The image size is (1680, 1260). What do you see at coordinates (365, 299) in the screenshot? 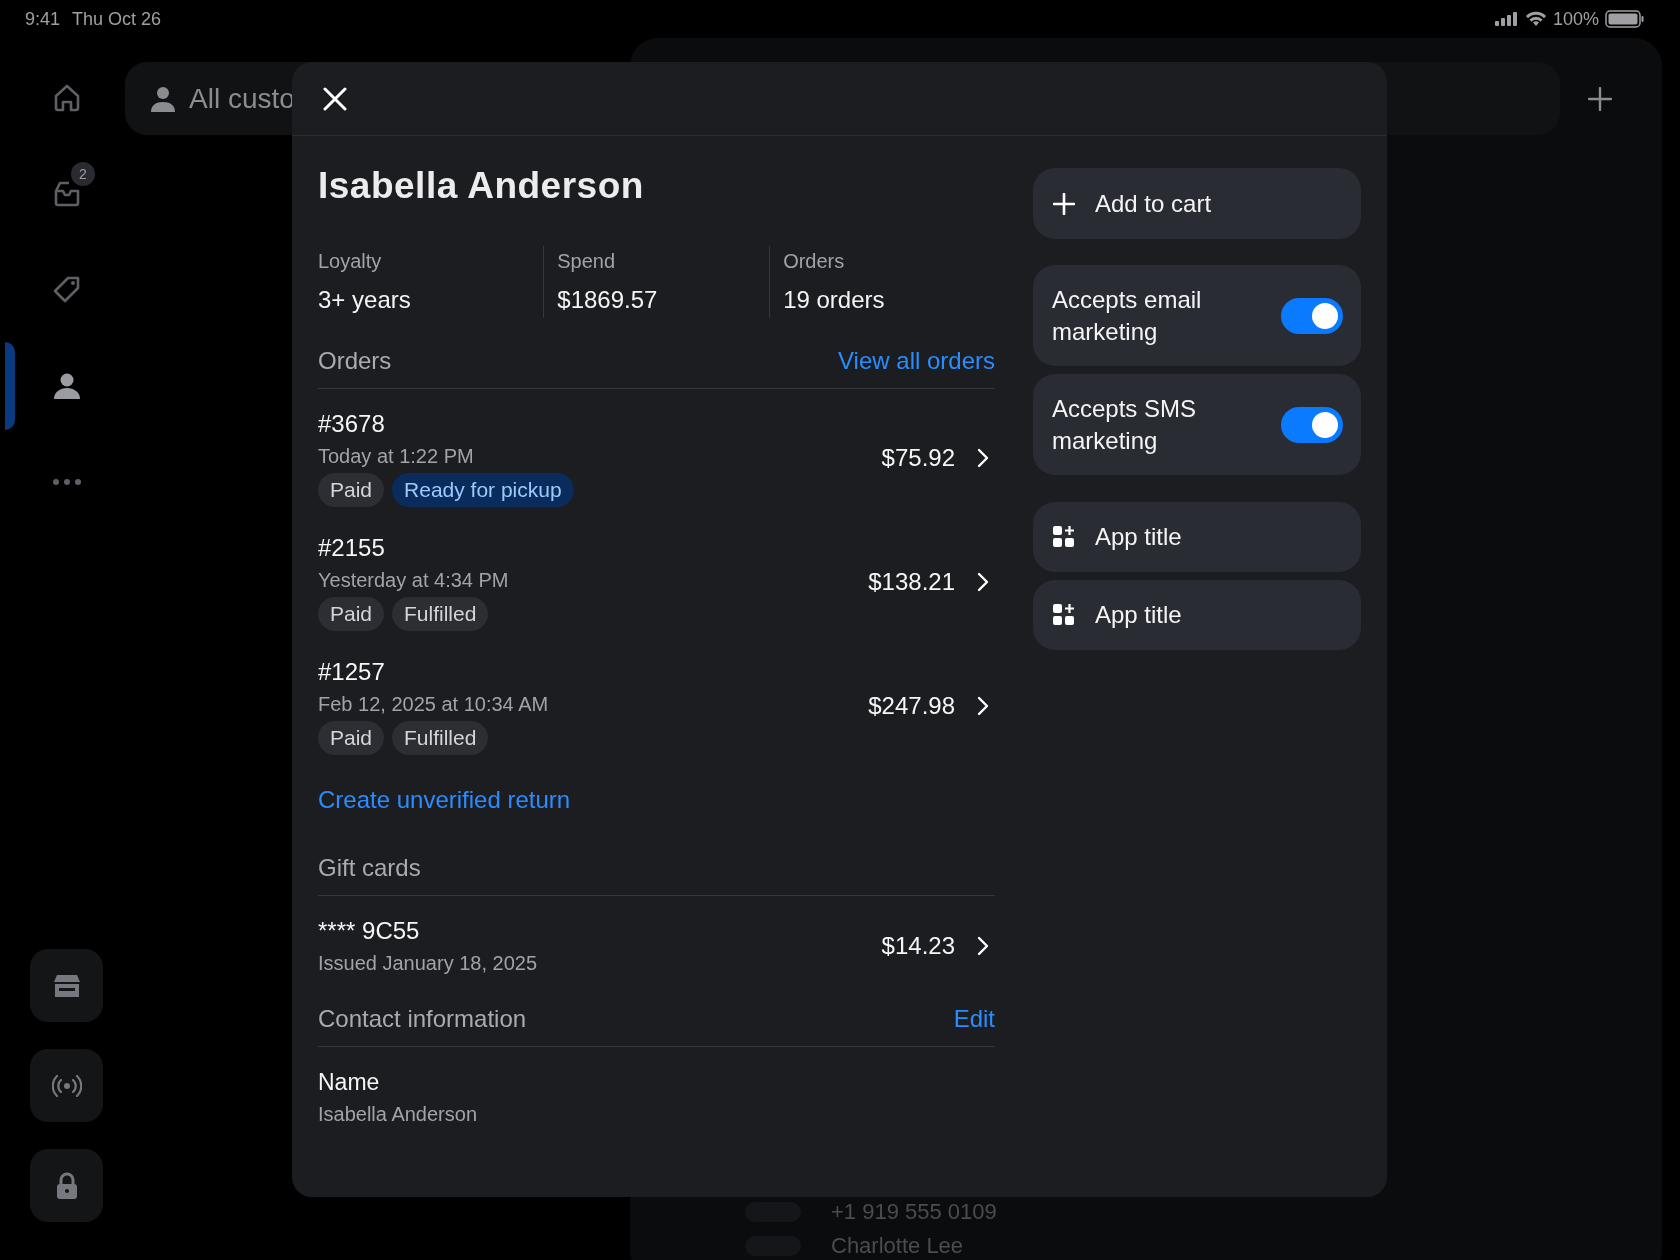
I see `stat-value: 3+ years` at bounding box center [365, 299].